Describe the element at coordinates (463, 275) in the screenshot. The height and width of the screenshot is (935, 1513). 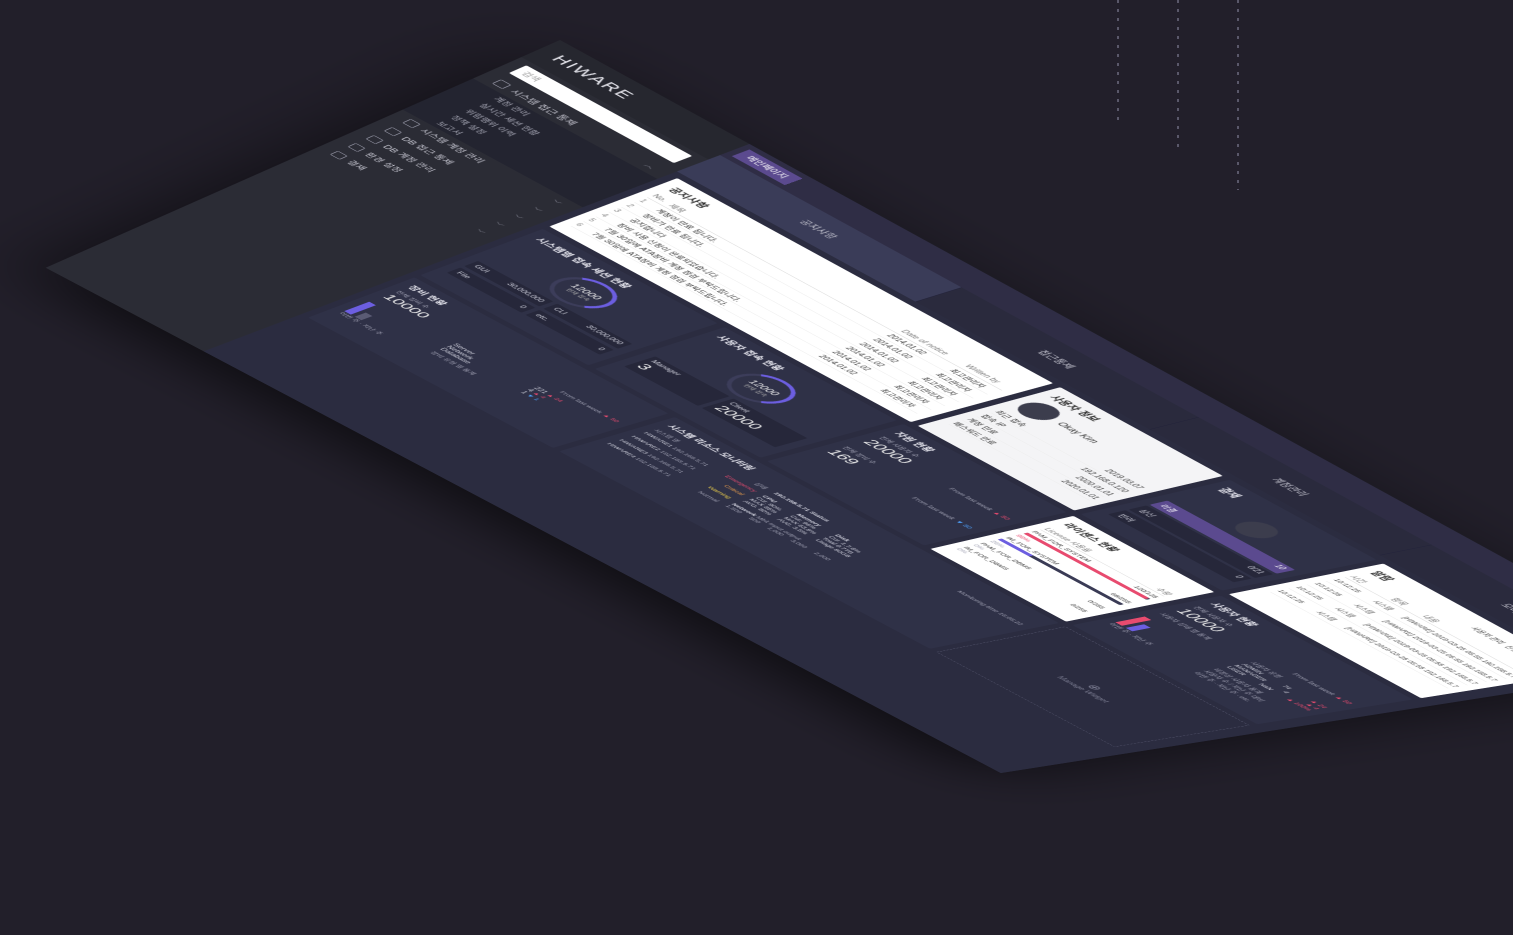
I see `stat-label: File` at that location.